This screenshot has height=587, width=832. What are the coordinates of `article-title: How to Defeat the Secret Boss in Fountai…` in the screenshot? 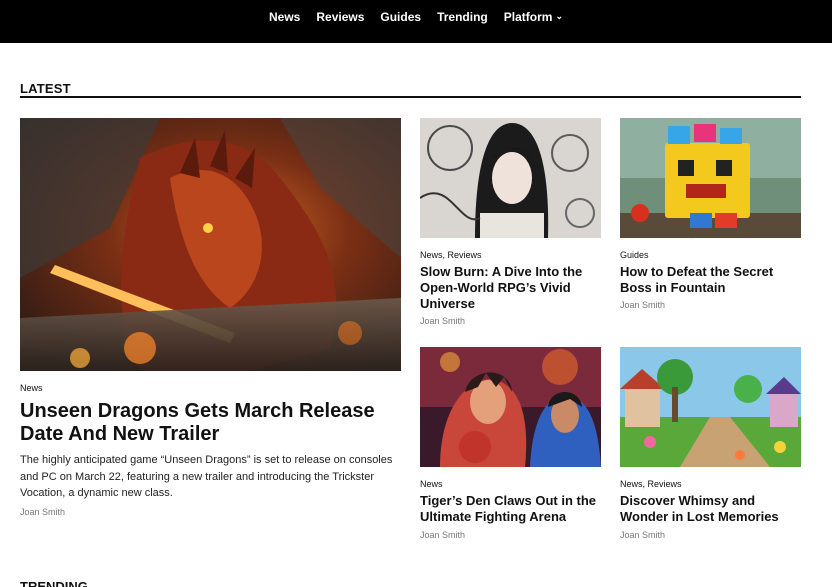 It's located at (710, 280).